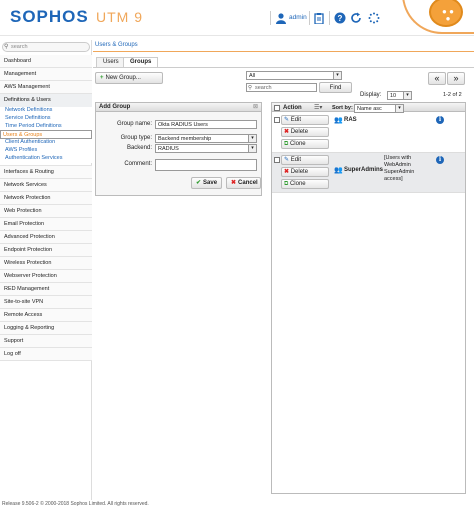 The image size is (474, 508). I want to click on sidebar-search-input: ⚲ search, so click(46, 47).